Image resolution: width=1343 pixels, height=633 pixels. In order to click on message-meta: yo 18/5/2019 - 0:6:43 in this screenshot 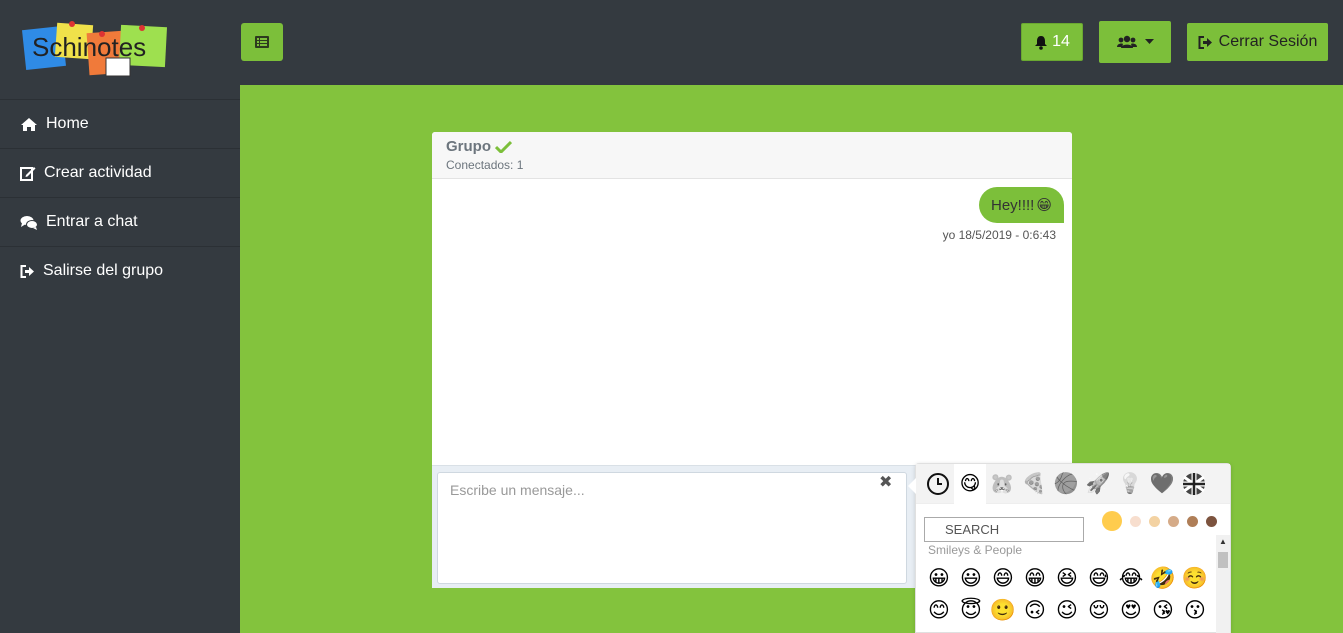, I will do `click(999, 235)`.